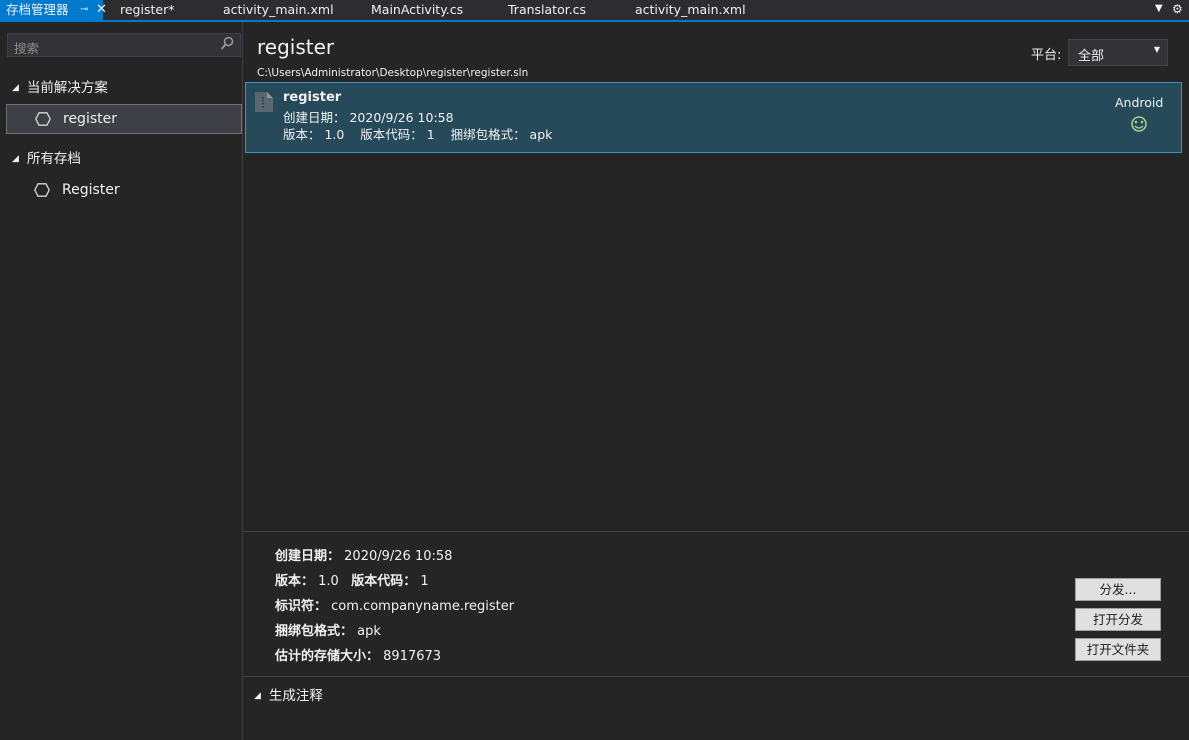  What do you see at coordinates (308, 556) in the screenshot?
I see `detail-label: 创建日期：` at bounding box center [308, 556].